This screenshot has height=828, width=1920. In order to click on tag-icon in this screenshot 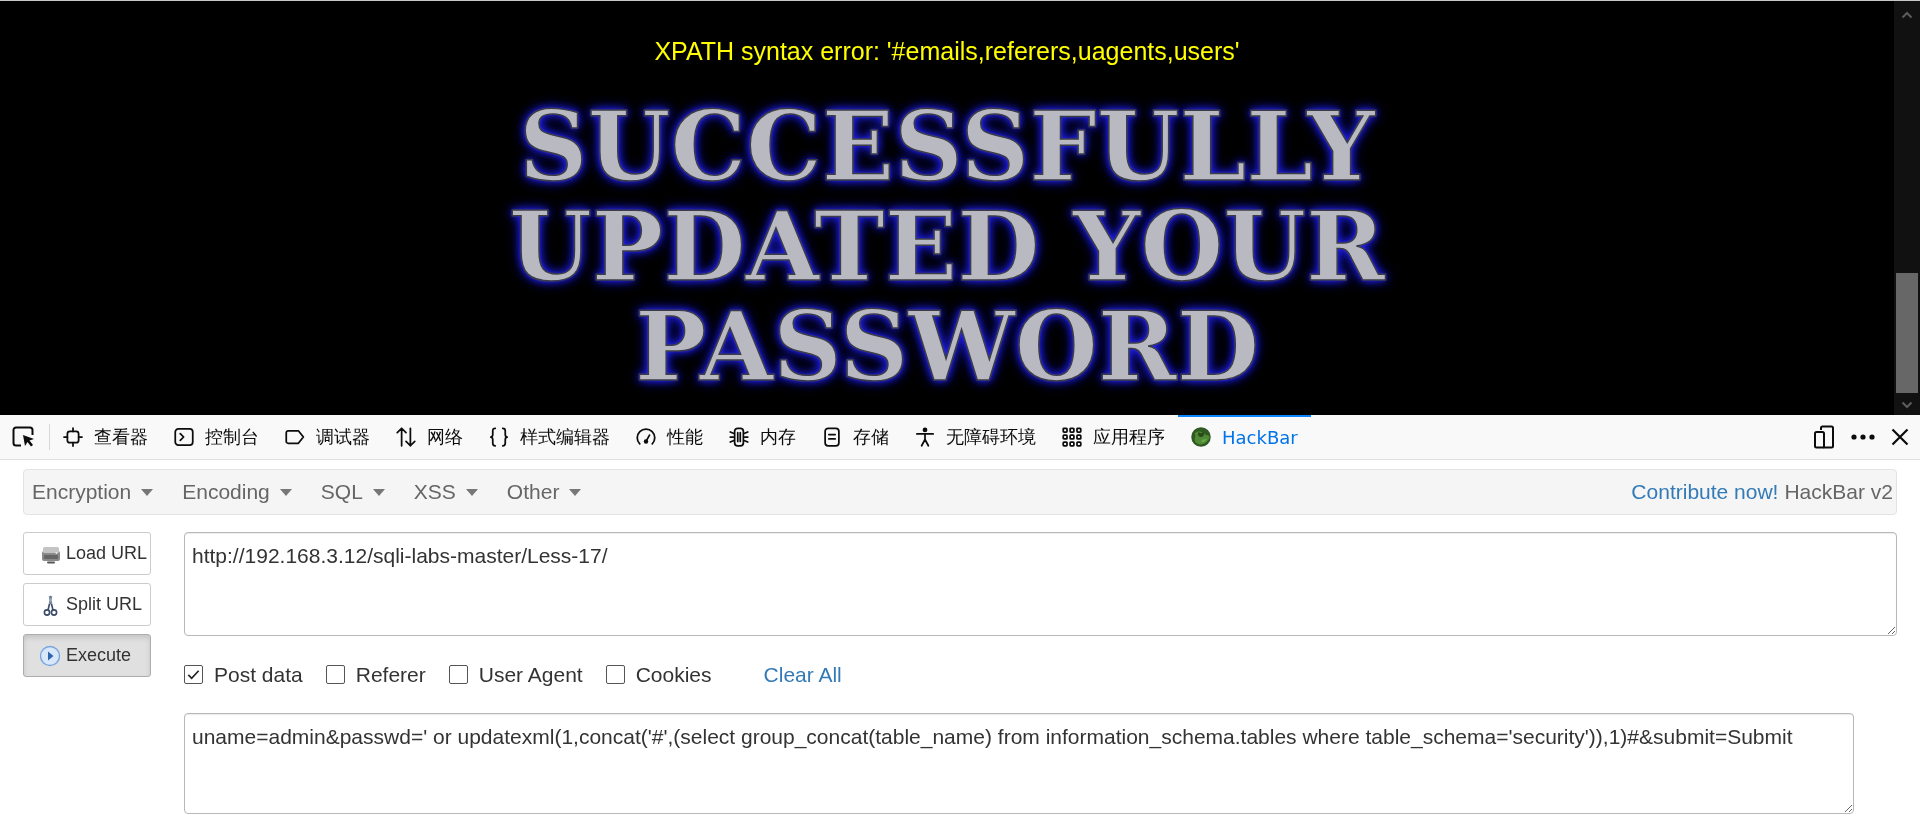, I will do `click(295, 437)`.